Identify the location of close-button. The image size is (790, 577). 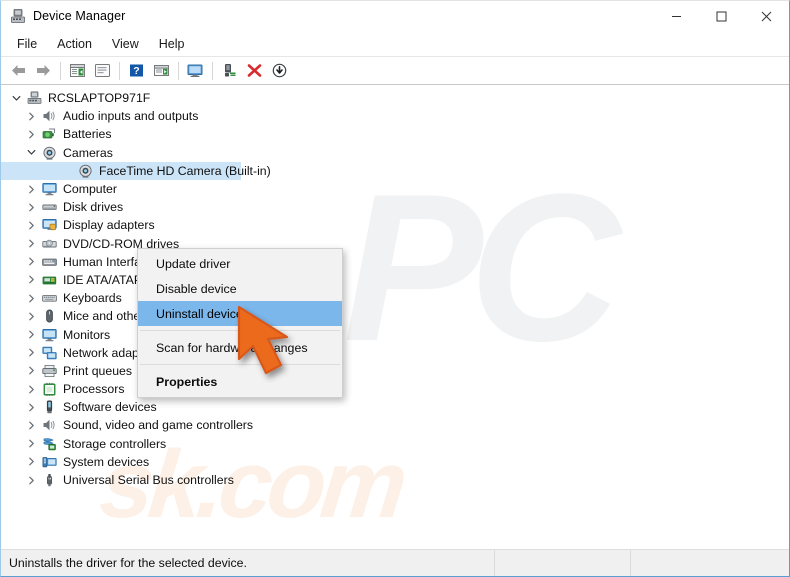
(766, 16).